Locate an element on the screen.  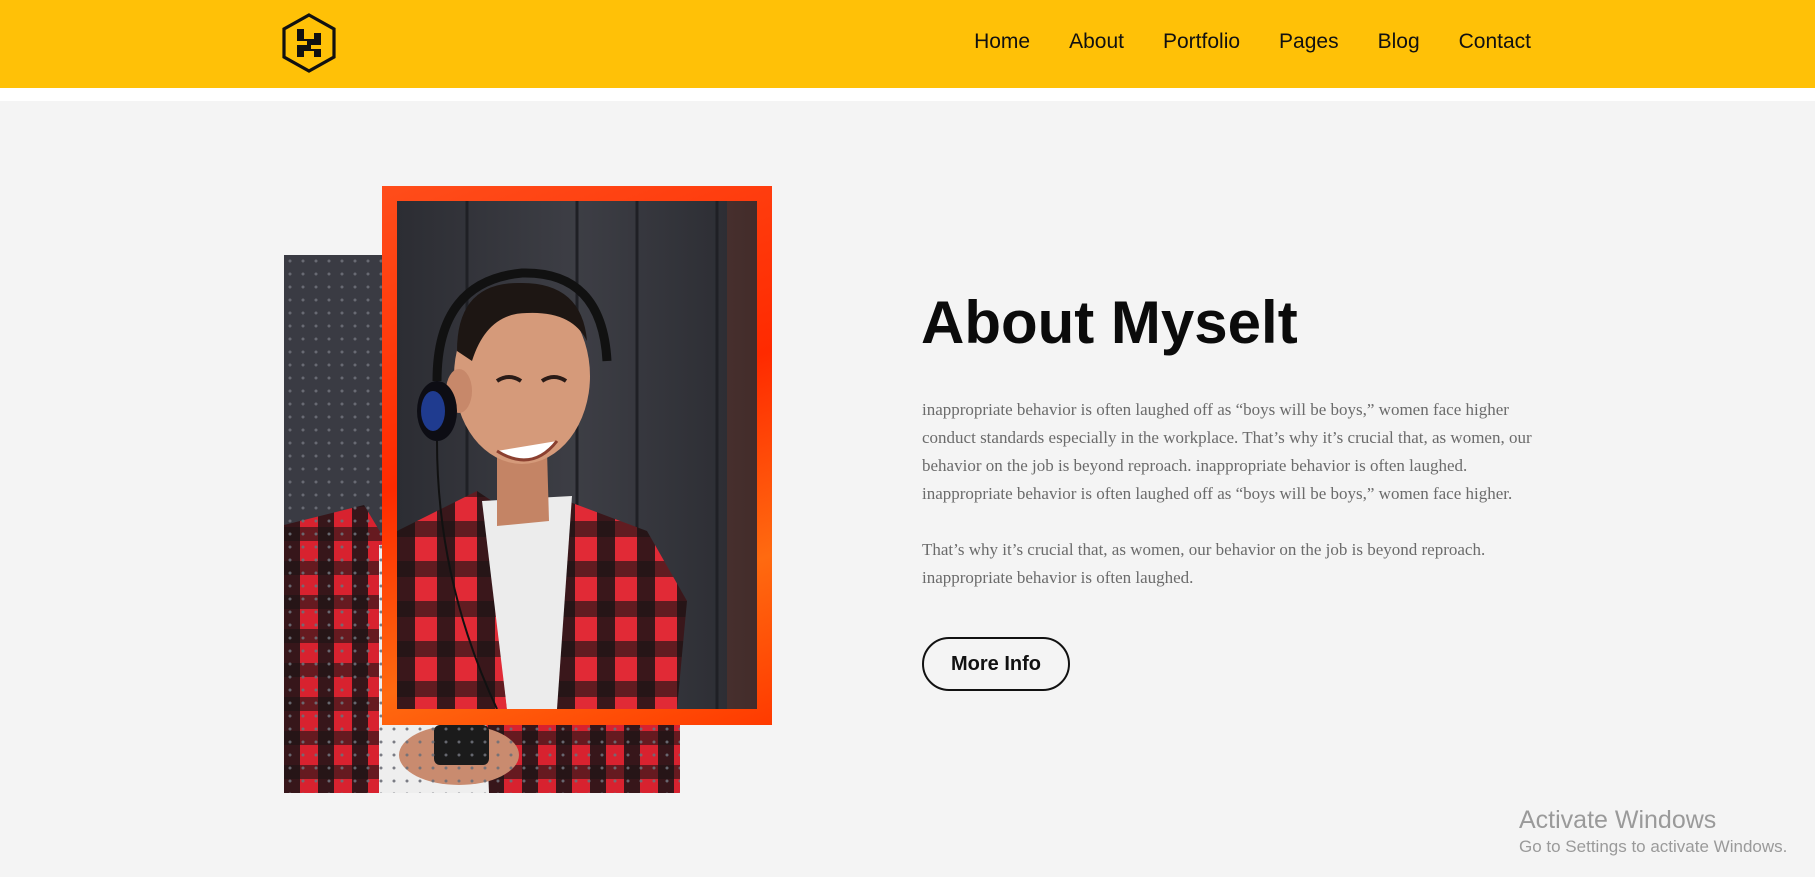
main-nav: Home About Portfolio Pages Blog Contact is located at coordinates (1252, 42).